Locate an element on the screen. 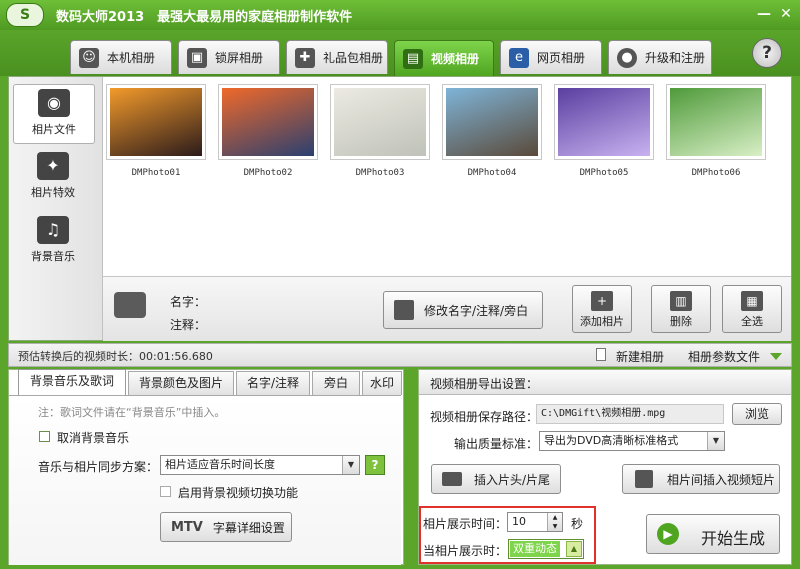  delete-button: ▥ 删除 is located at coordinates (681, 309).